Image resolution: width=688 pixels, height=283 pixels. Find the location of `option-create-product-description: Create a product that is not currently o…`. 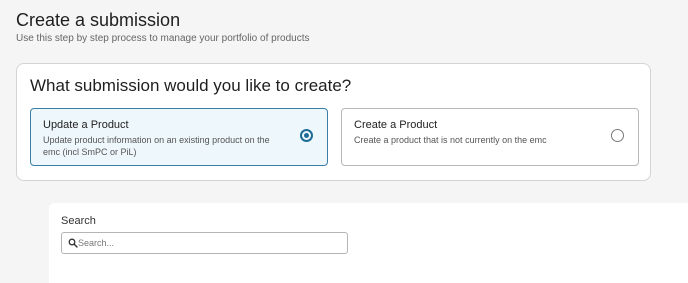

option-create-product-description: Create a product that is not currently o… is located at coordinates (450, 140).